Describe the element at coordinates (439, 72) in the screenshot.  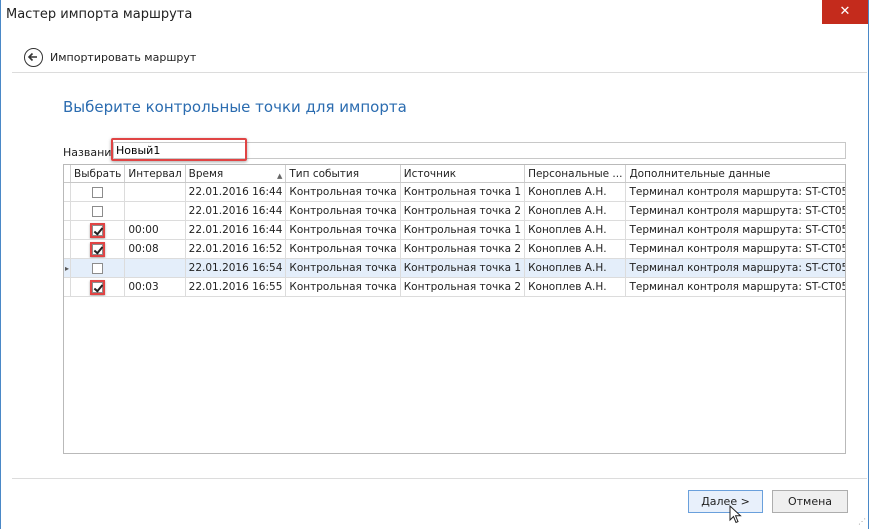
I see `header-divider` at that location.